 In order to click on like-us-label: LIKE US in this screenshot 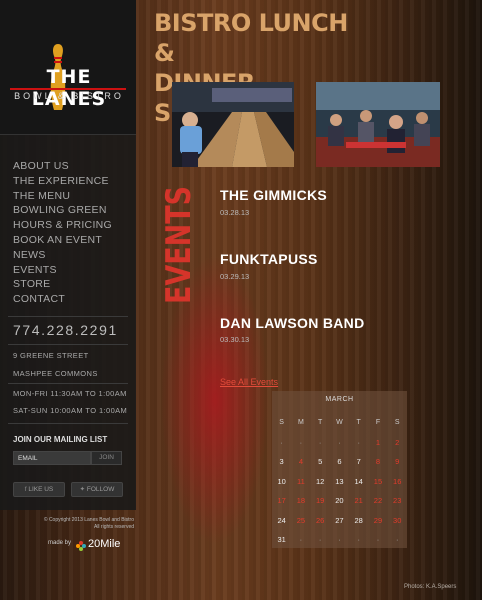, I will do `click(41, 489)`.